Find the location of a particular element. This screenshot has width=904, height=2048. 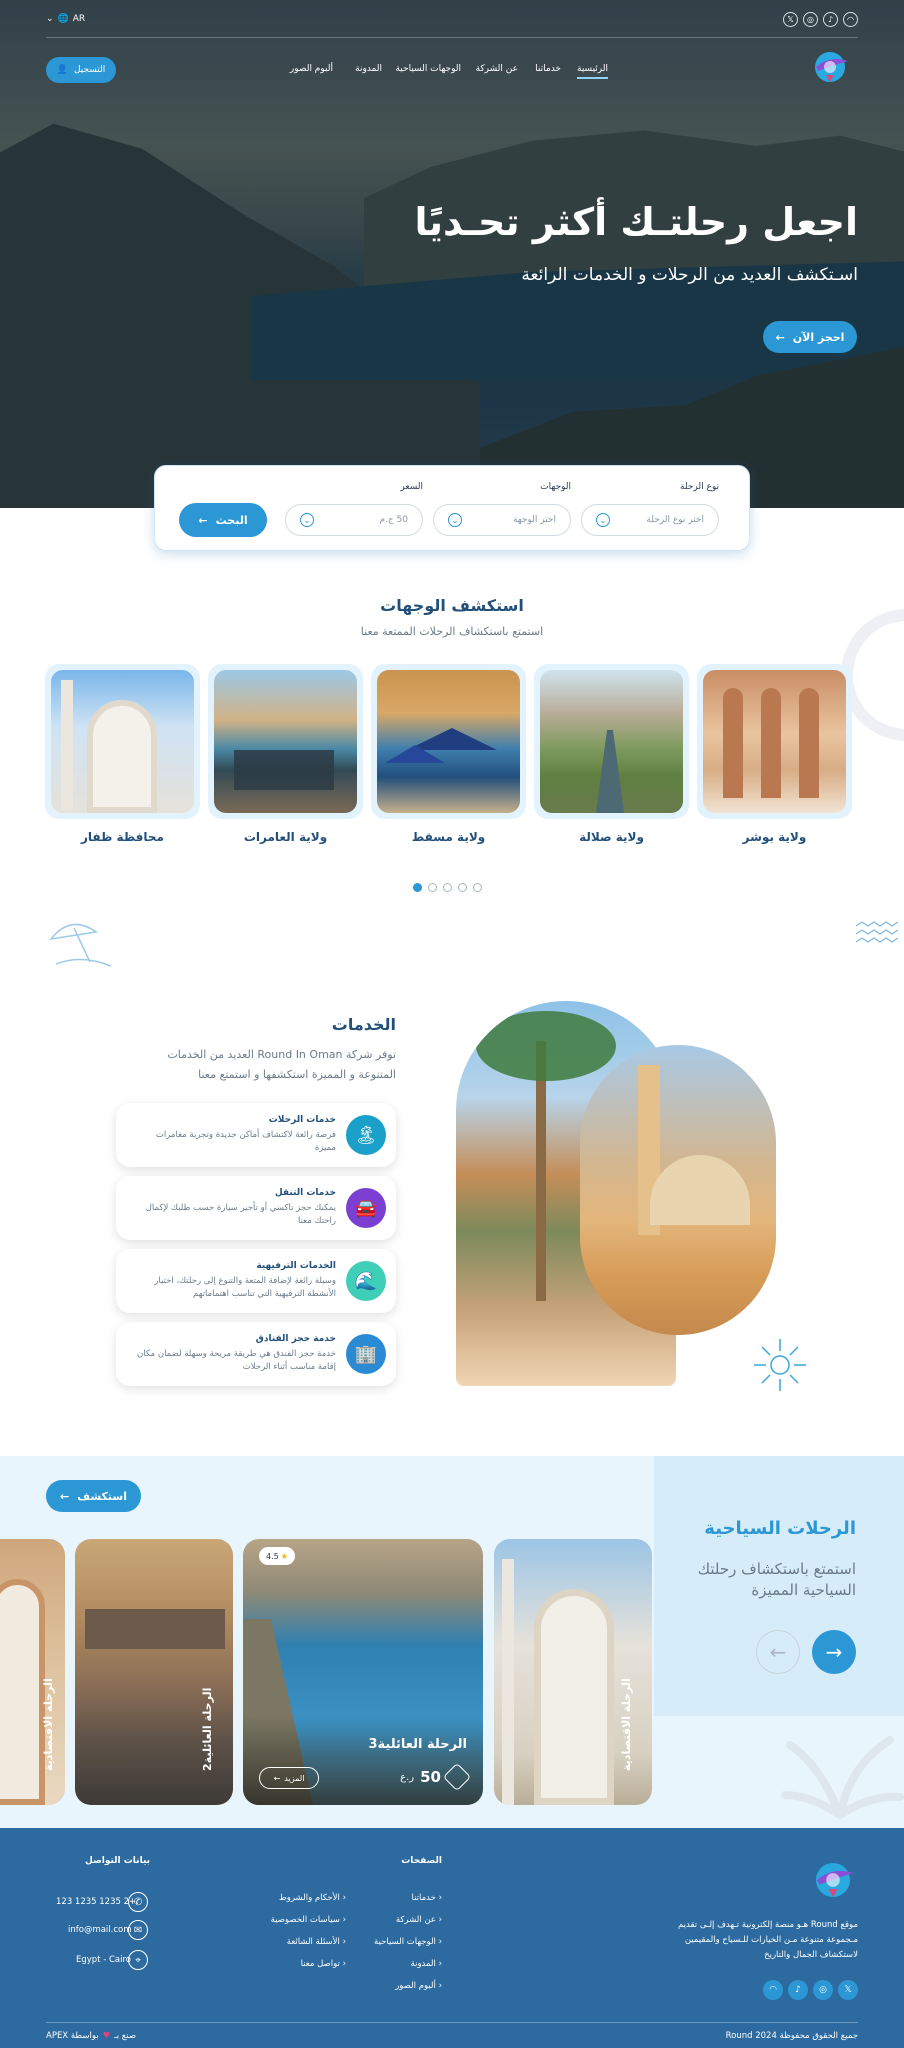

footer-phone: 123 1235 1235 2+ is located at coordinates (96, 1902).